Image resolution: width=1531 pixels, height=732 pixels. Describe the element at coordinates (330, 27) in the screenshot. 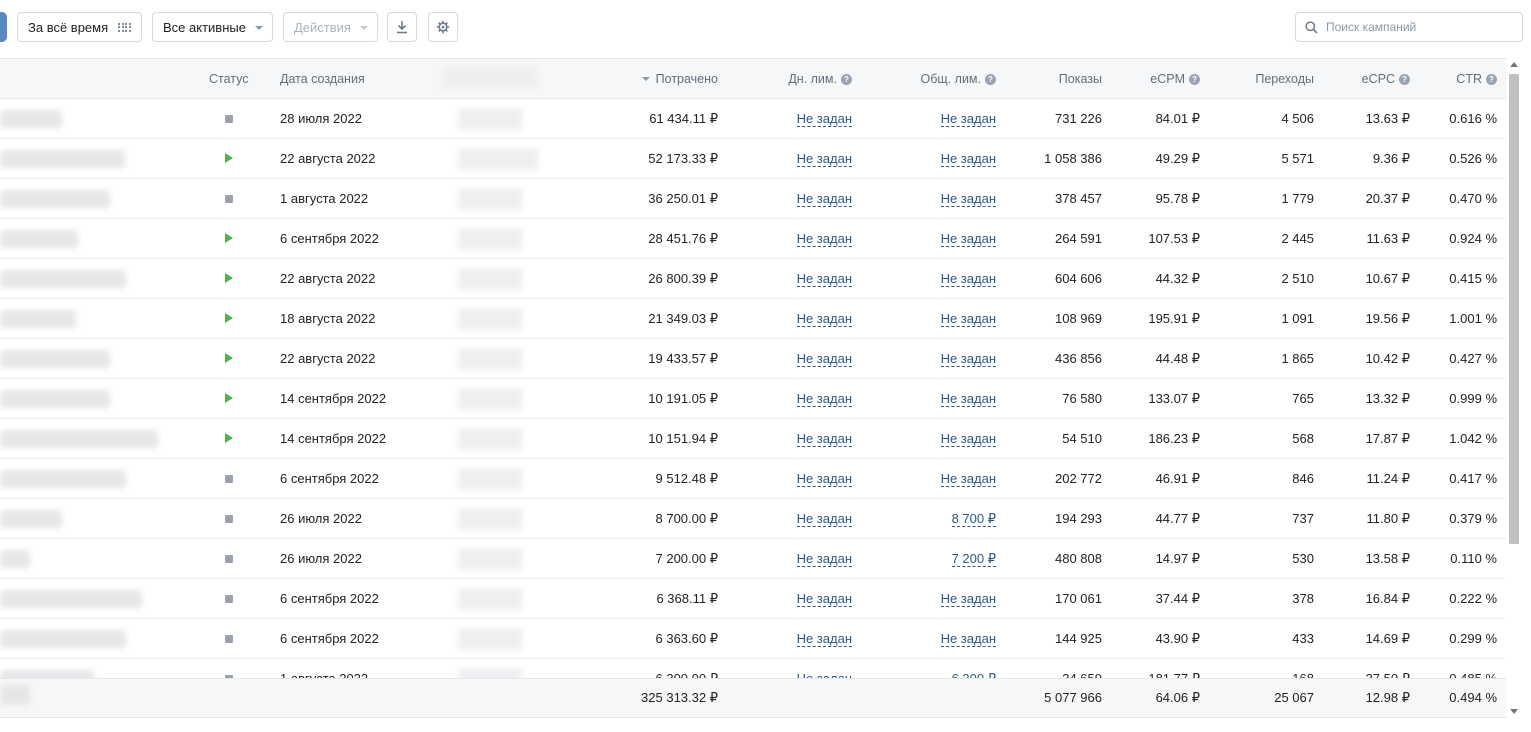

I see `actions-dropdown: Действия` at that location.